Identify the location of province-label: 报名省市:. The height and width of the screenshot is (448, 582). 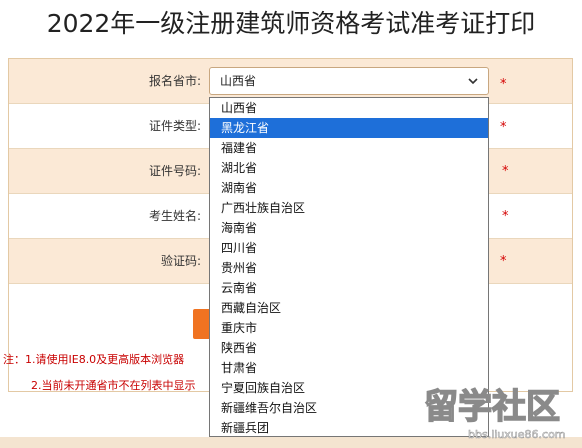
(174, 81).